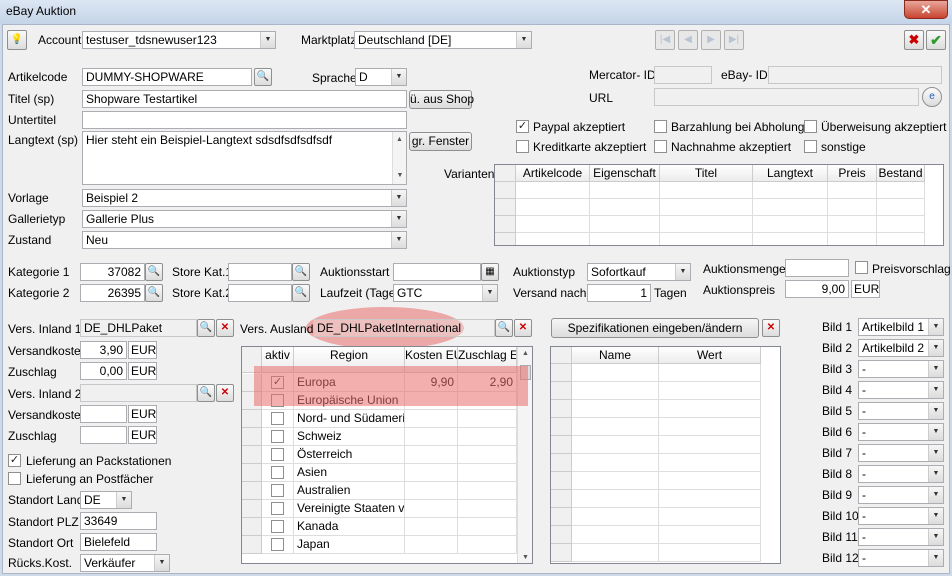 Image resolution: width=952 pixels, height=576 pixels. I want to click on last-record-icon: ▶|, so click(734, 40).